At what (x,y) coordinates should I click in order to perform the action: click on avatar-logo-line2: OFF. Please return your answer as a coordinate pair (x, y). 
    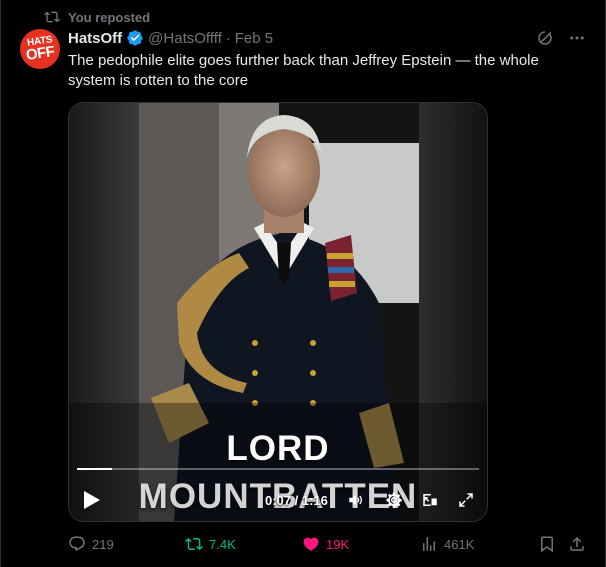
    Looking at the image, I should click on (40, 54).